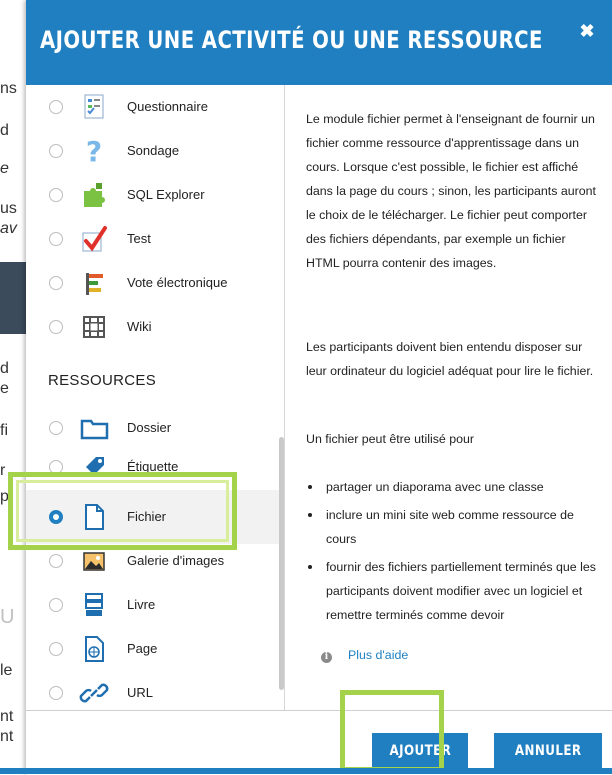  I want to click on option-dossier: Dossier, so click(155, 428).